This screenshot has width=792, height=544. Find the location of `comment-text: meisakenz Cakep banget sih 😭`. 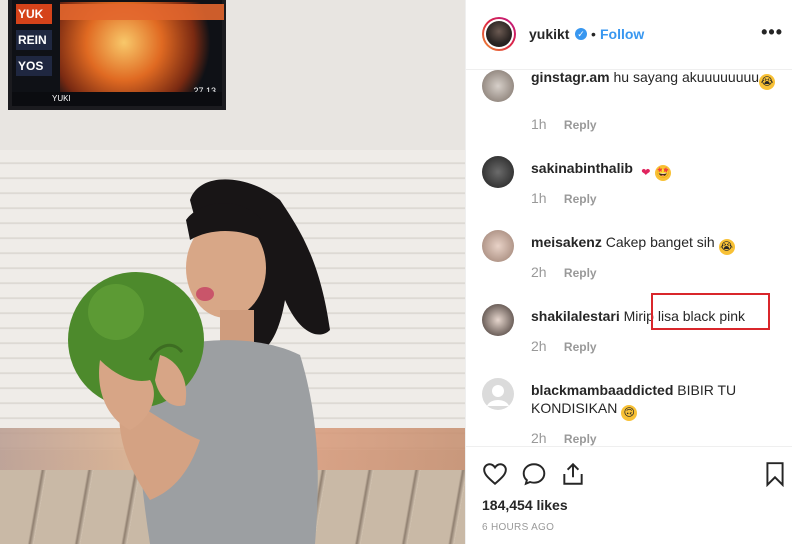

comment-text: meisakenz Cakep banget sih 😭 is located at coordinates (653, 244).